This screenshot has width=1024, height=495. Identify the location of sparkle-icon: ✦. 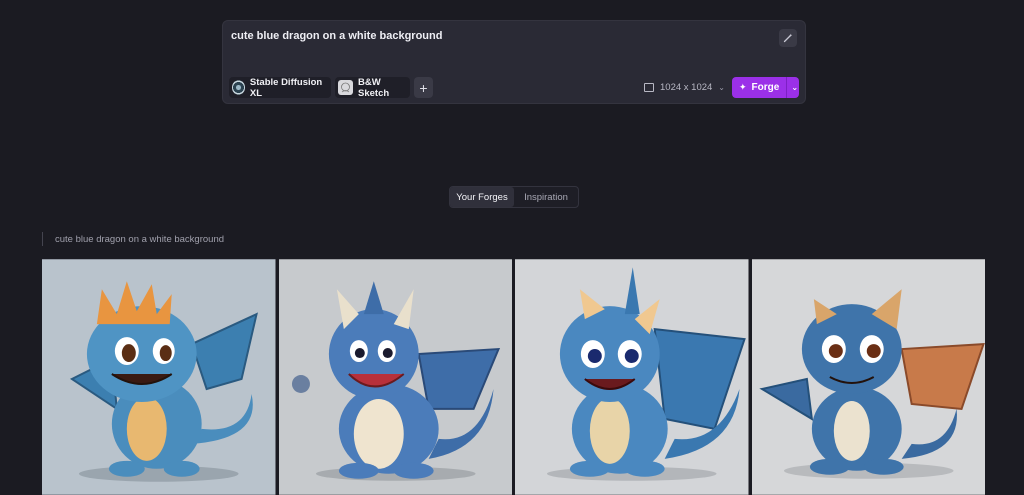
(743, 87).